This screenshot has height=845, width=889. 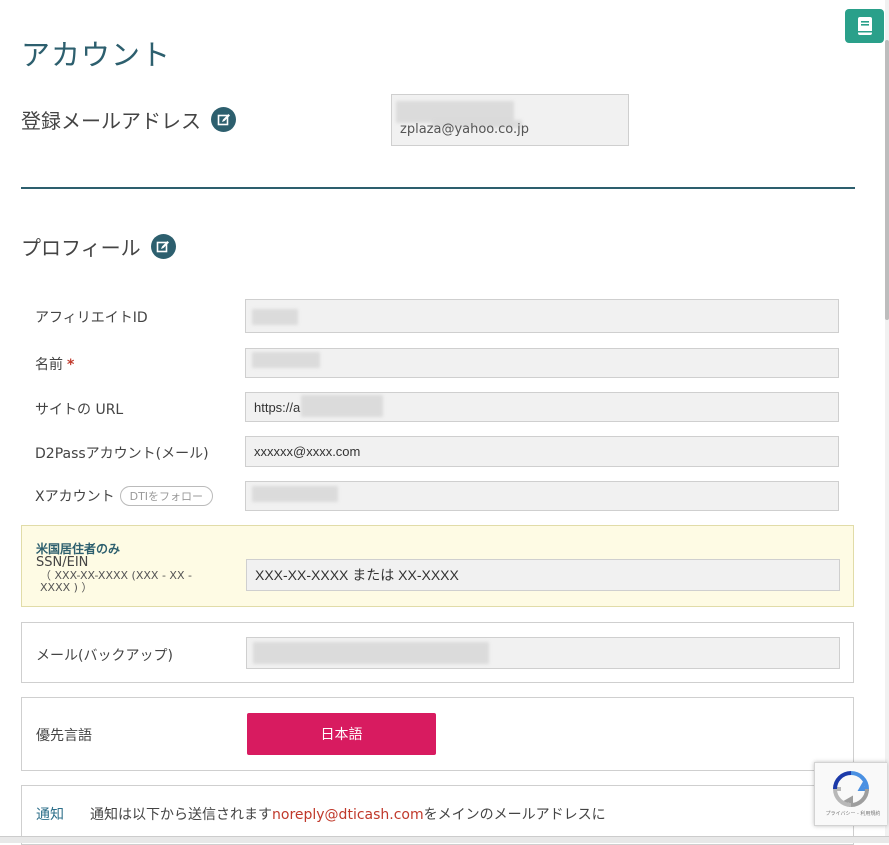 I want to click on name-field, so click(x=542, y=363).